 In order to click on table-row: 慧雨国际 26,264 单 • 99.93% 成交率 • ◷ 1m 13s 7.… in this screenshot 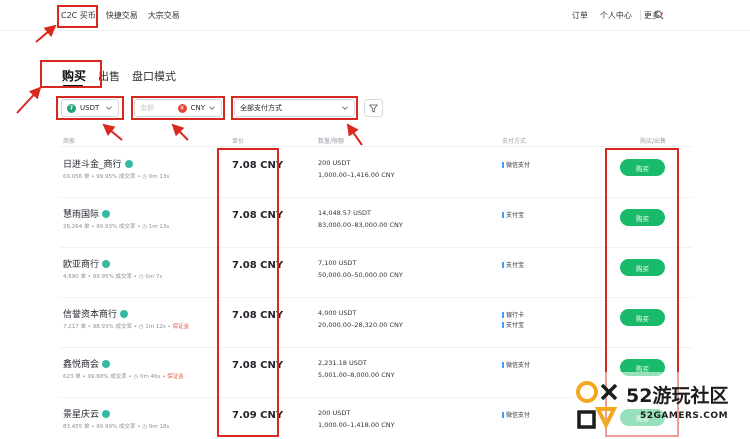, I will do `click(375, 223)`.